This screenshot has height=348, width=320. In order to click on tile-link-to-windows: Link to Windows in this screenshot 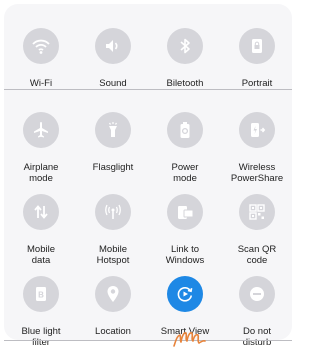, I will do `click(185, 230)`.